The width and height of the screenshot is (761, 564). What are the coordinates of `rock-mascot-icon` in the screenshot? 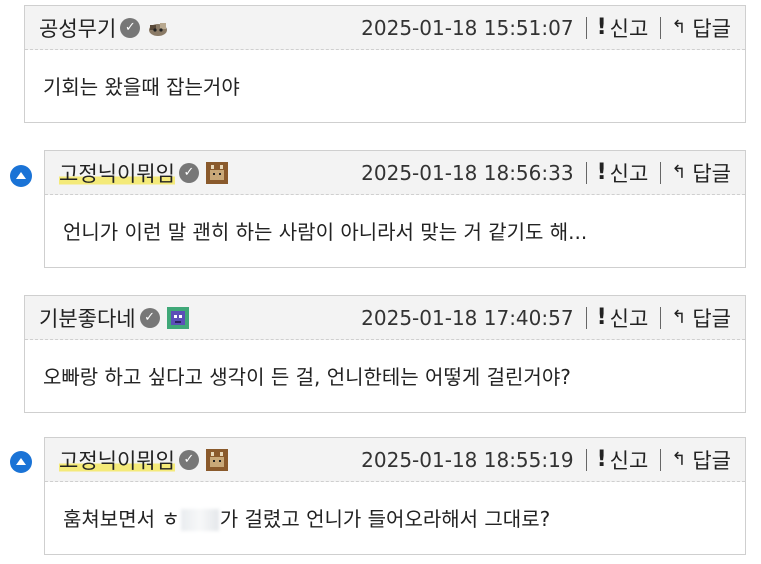 It's located at (158, 28).